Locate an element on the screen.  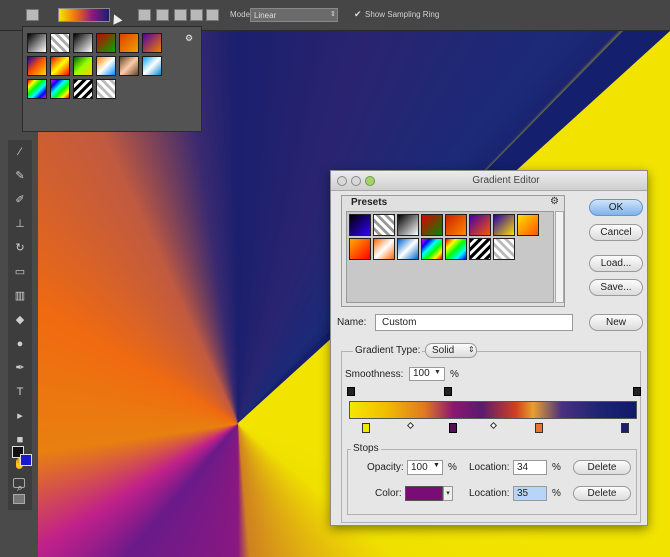
gradient-icon: ▥ is located at coordinates (20, 296).